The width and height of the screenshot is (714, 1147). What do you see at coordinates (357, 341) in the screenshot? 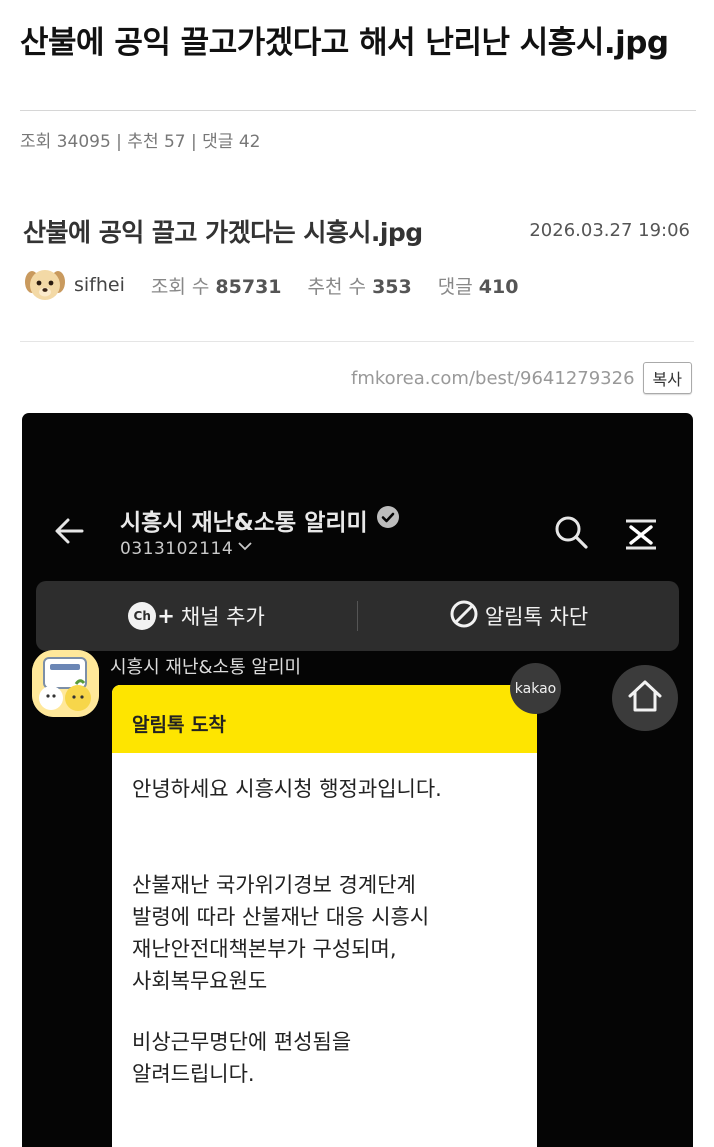
I see `post-divider` at bounding box center [357, 341].